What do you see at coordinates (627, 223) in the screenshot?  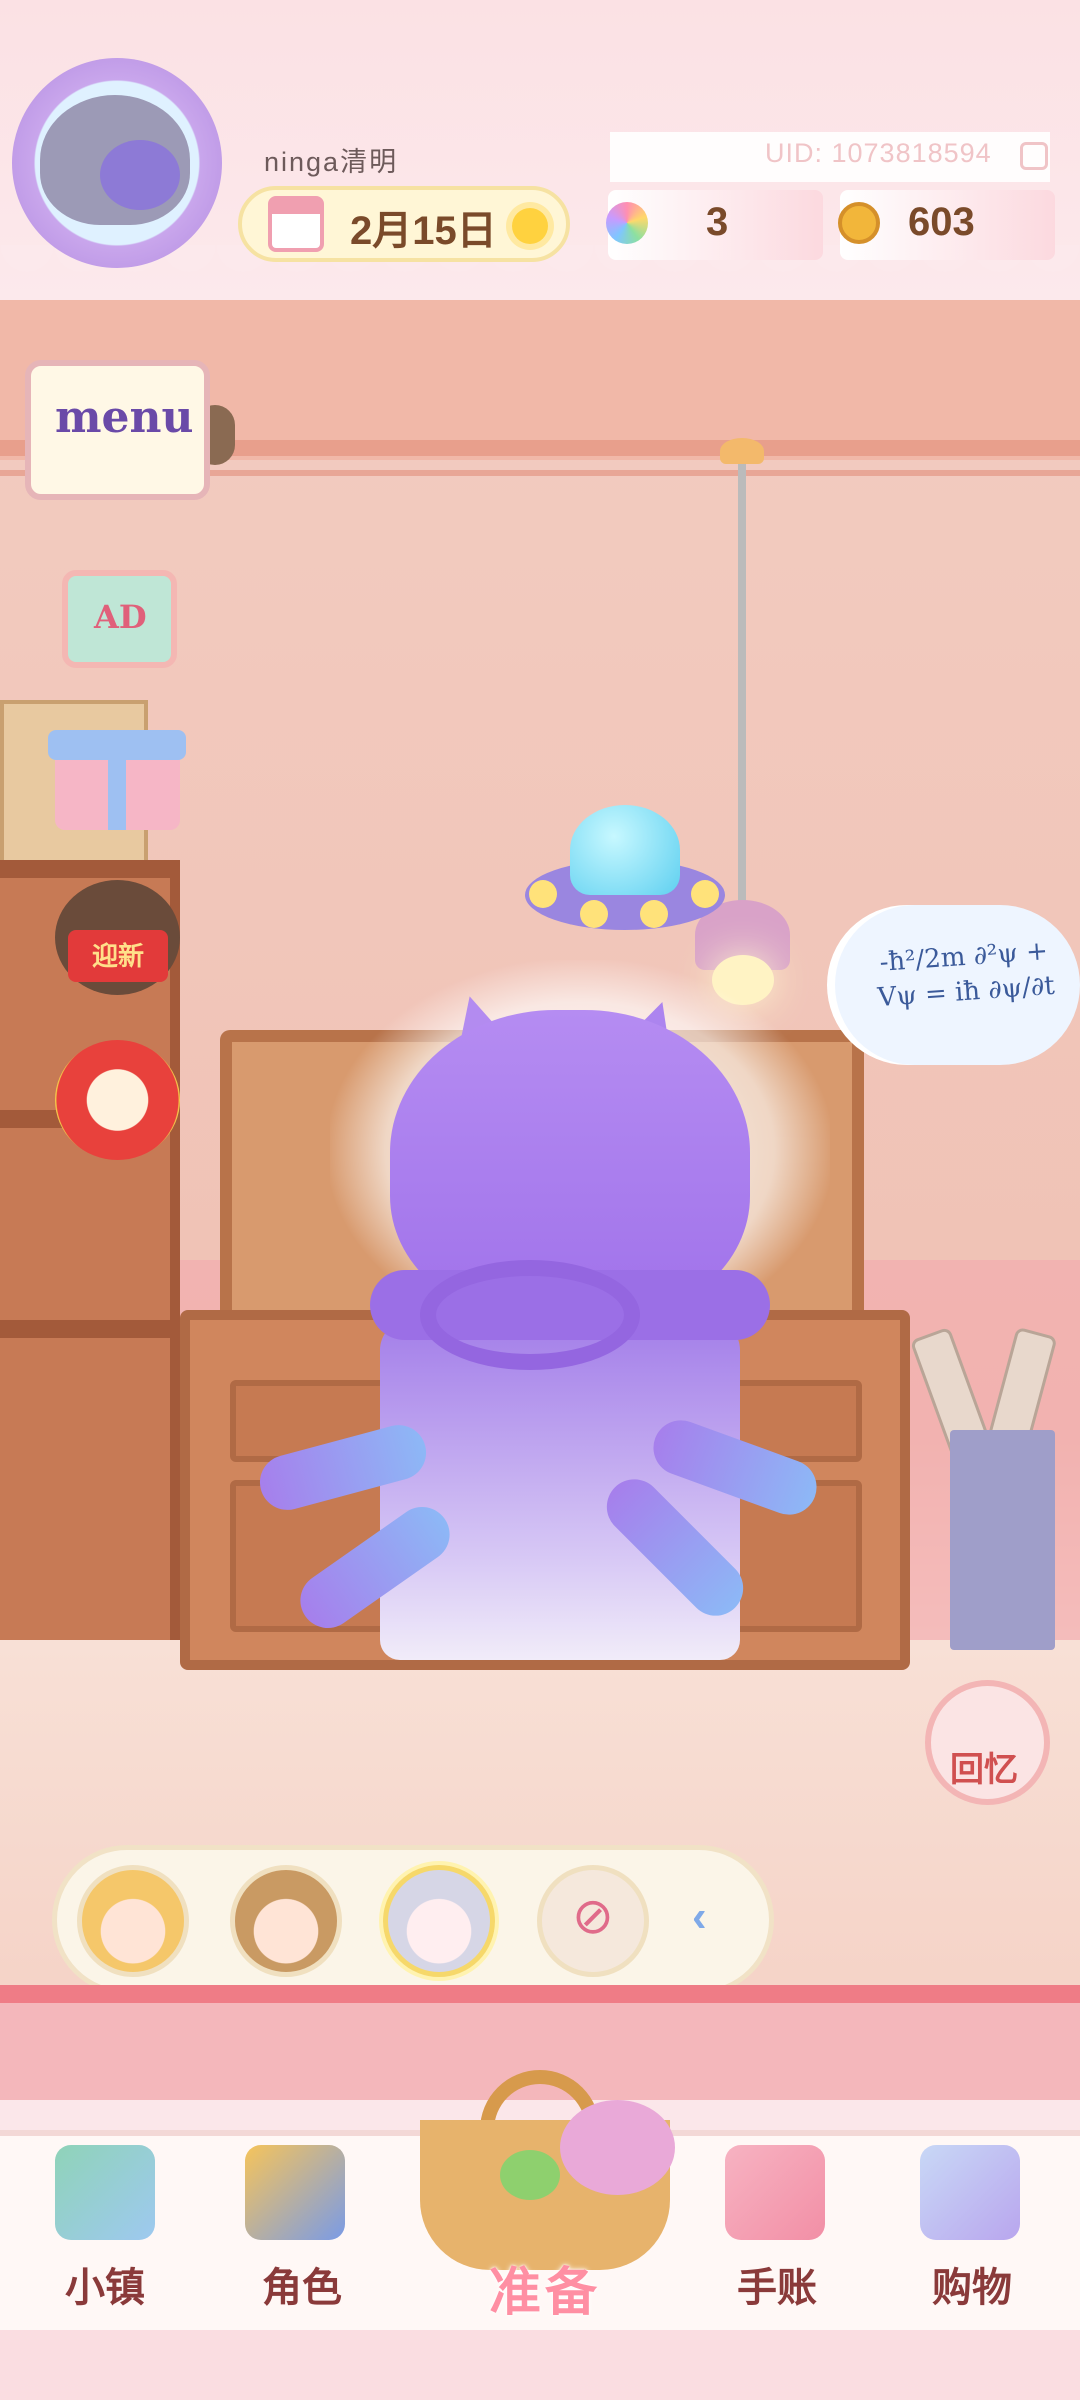 I see `rainbow-flower-icon` at bounding box center [627, 223].